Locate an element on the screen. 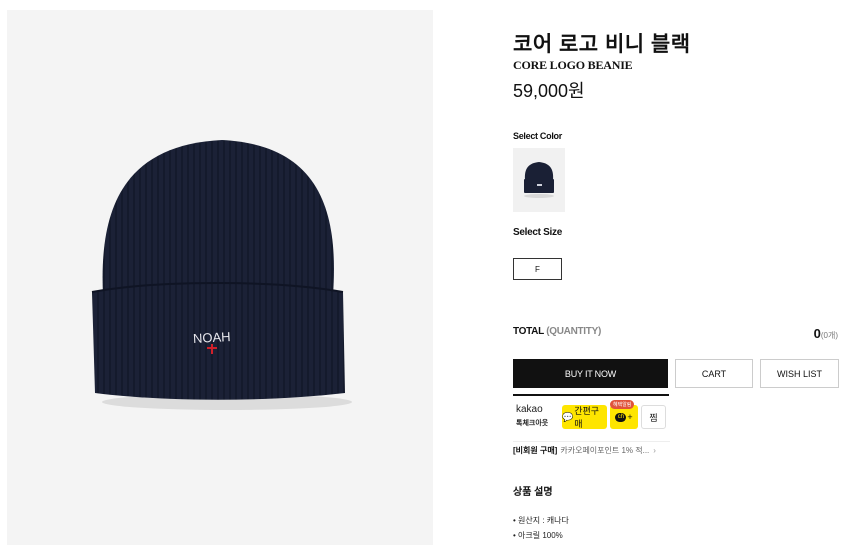 The image size is (850, 545). total-label: TOTAL (QUANTITY) is located at coordinates (557, 331).